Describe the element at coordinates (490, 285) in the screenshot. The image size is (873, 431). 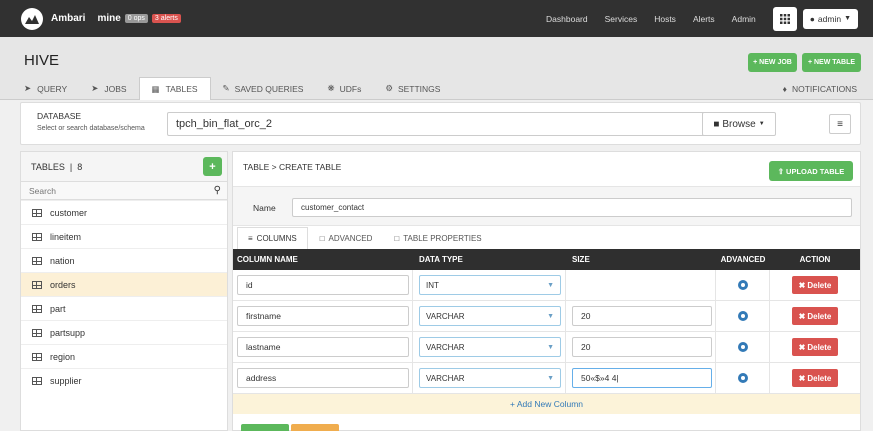
I see `data-type-select: INT ▼` at that location.